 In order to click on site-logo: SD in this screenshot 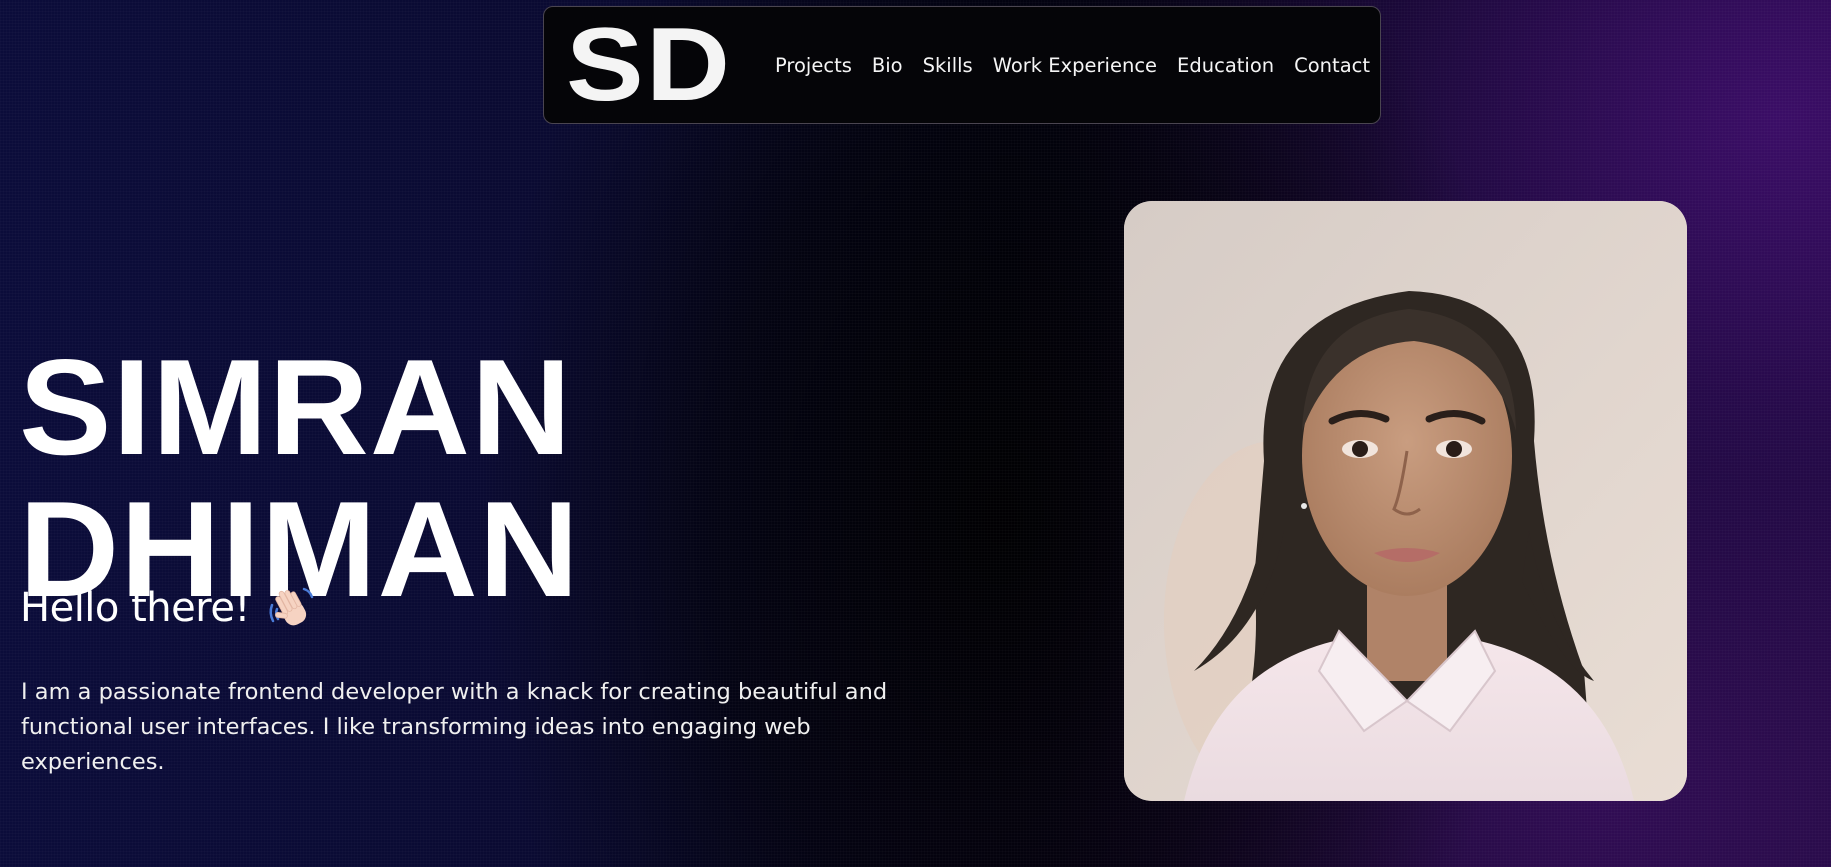, I will do `click(649, 65)`.